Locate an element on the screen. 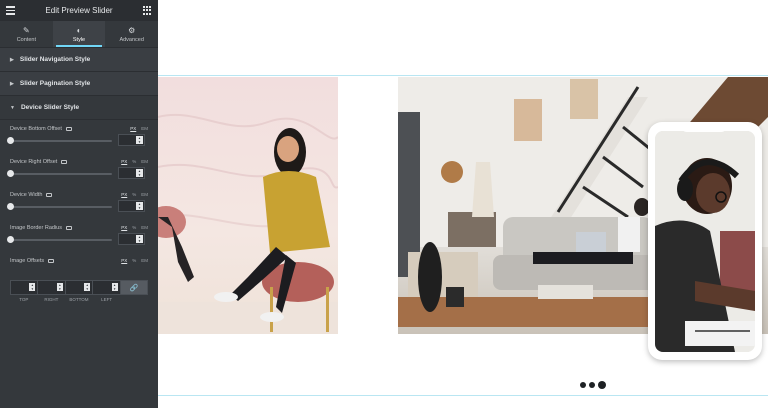 The height and width of the screenshot is (408, 768). section-title: Slider Navigation Style is located at coordinates (55, 59).